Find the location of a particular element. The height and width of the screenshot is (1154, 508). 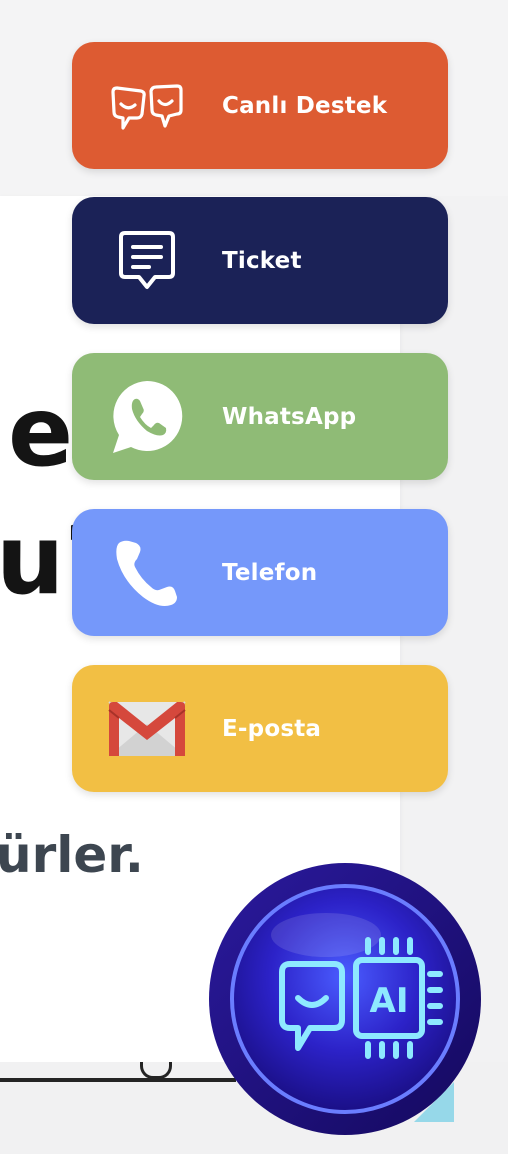

email-button: E-posta is located at coordinates (260, 728).